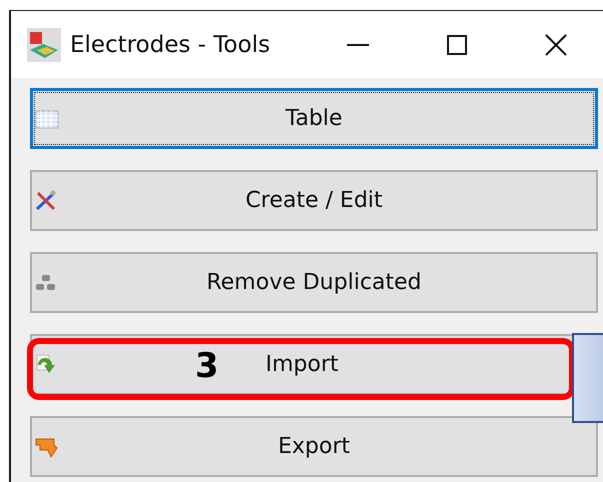  I want to click on tool-button: Create / Edit, so click(314, 200).